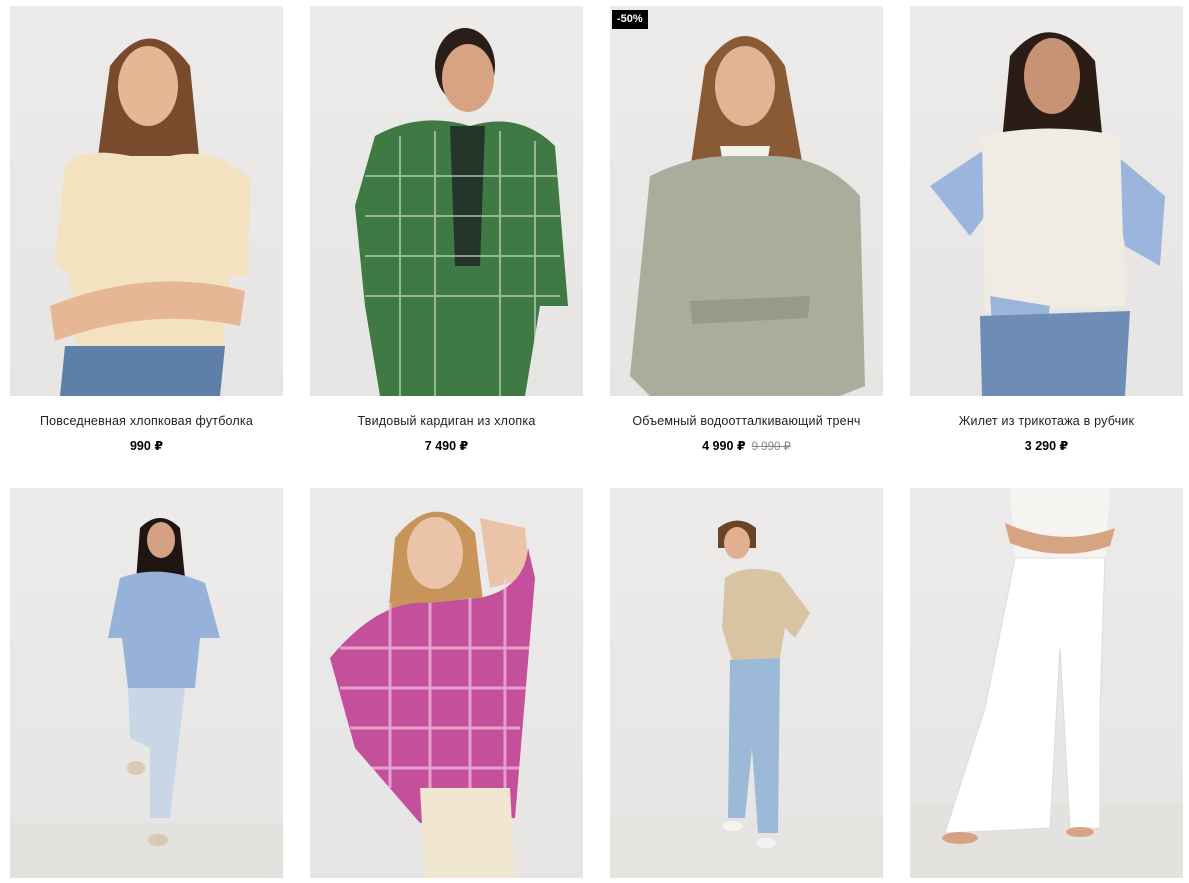 This screenshot has height=883, width=1189. I want to click on product-price-line: 3 290 ₽, so click(1046, 445).